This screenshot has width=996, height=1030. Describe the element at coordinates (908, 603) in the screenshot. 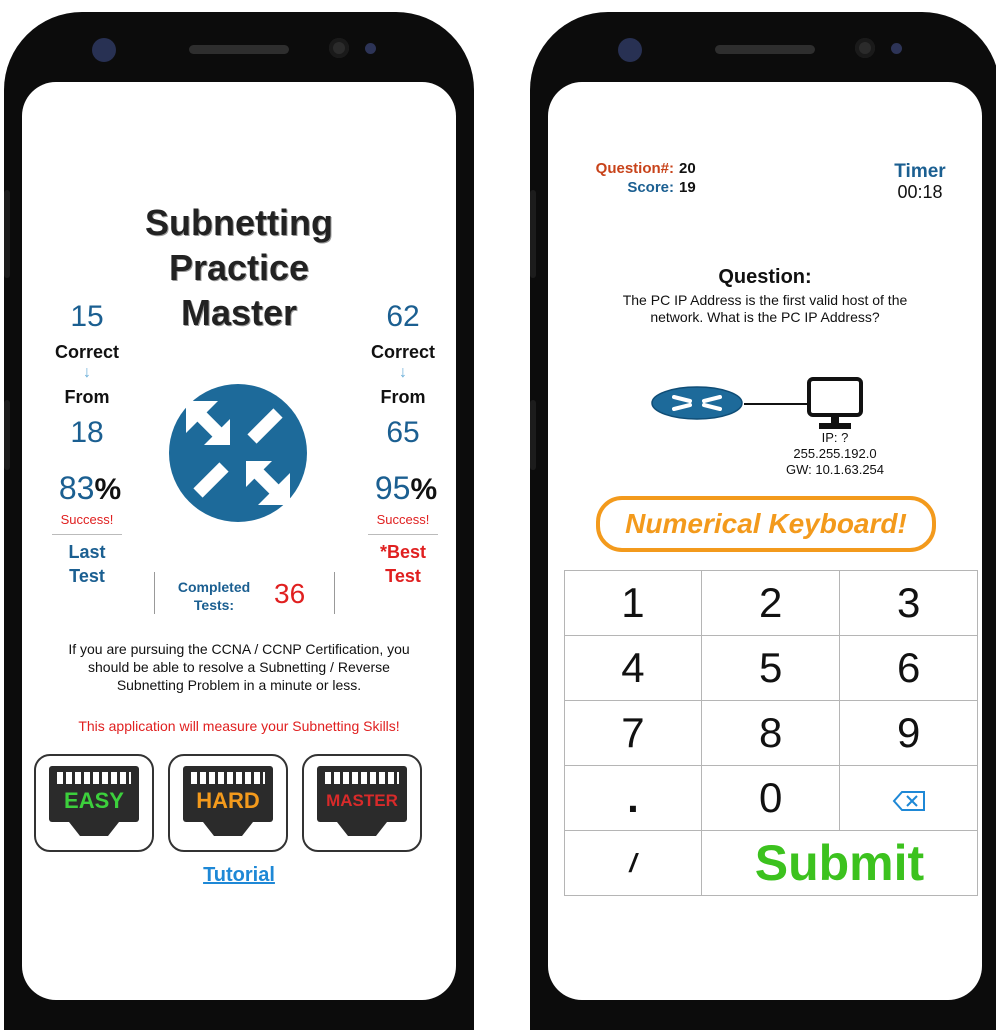

I see `key-3: 3` at that location.